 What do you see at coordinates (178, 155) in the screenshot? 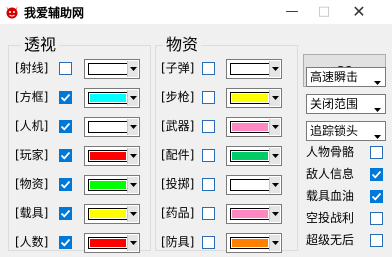
I see `supplies-row-label: [配件]` at bounding box center [178, 155].